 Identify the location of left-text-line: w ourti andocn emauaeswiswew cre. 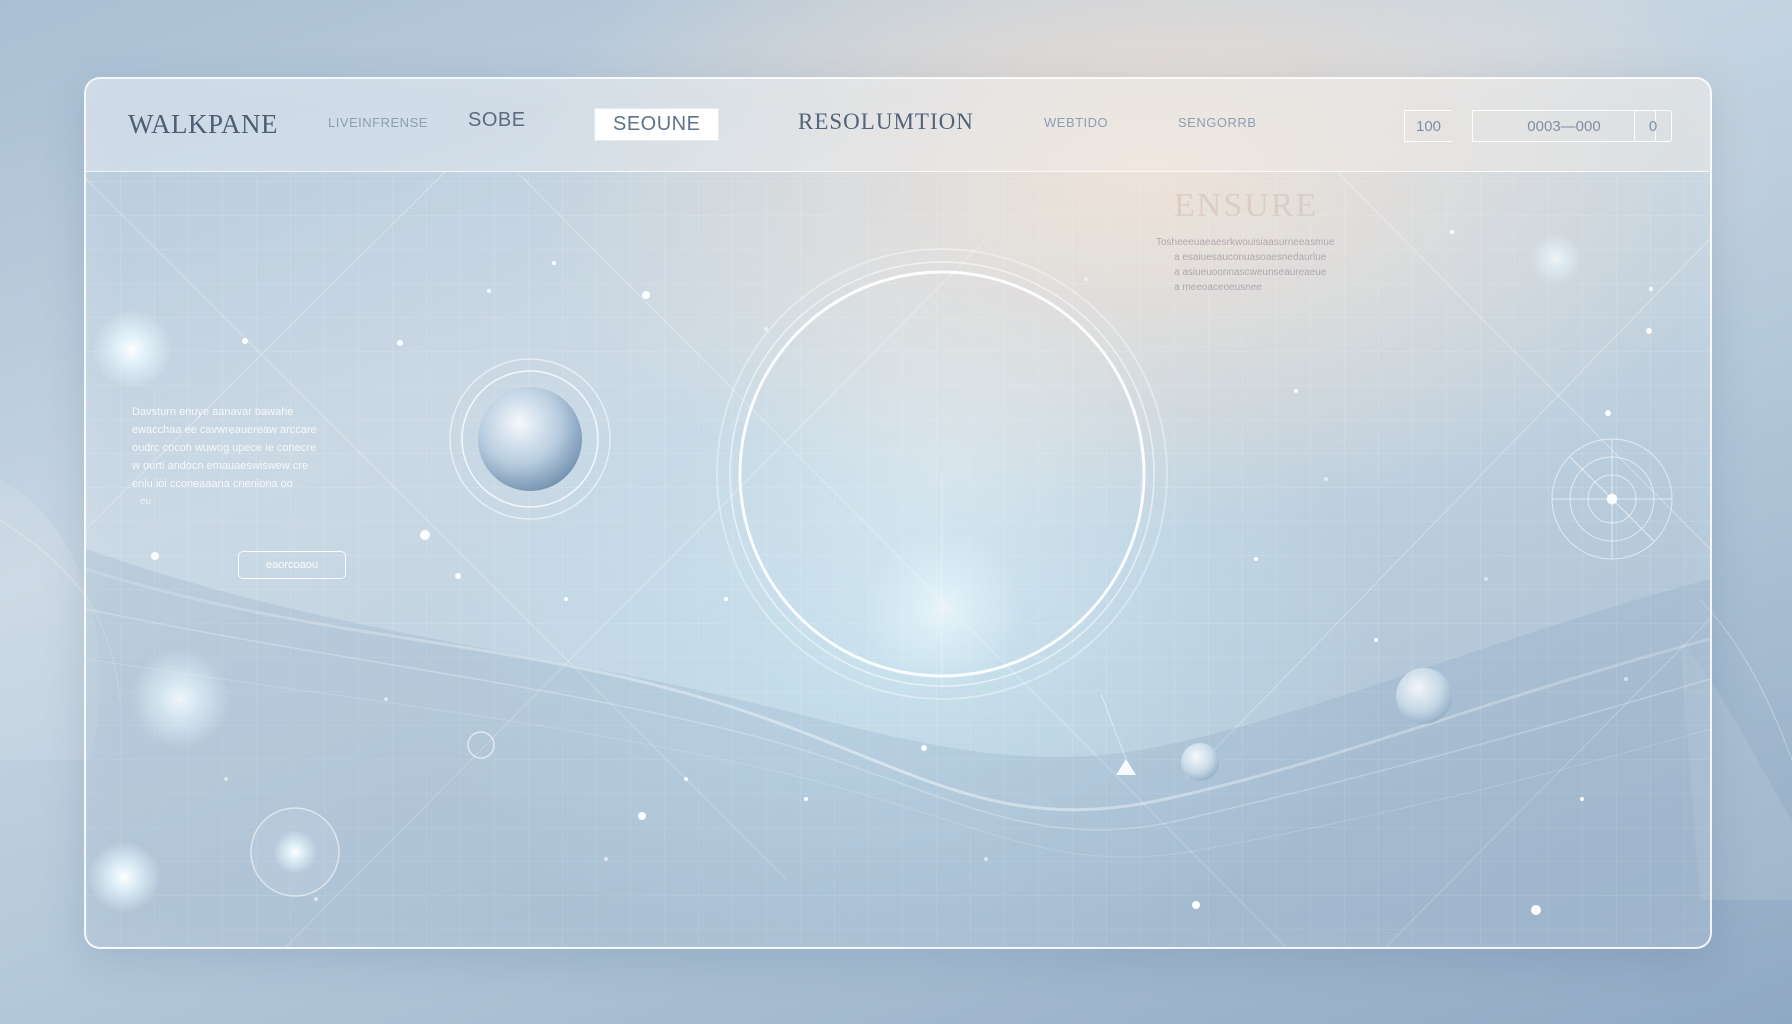
(220, 466).